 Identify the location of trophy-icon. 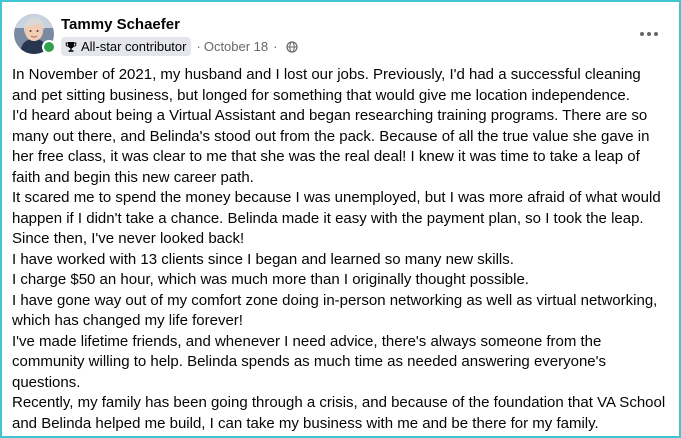
(71, 46).